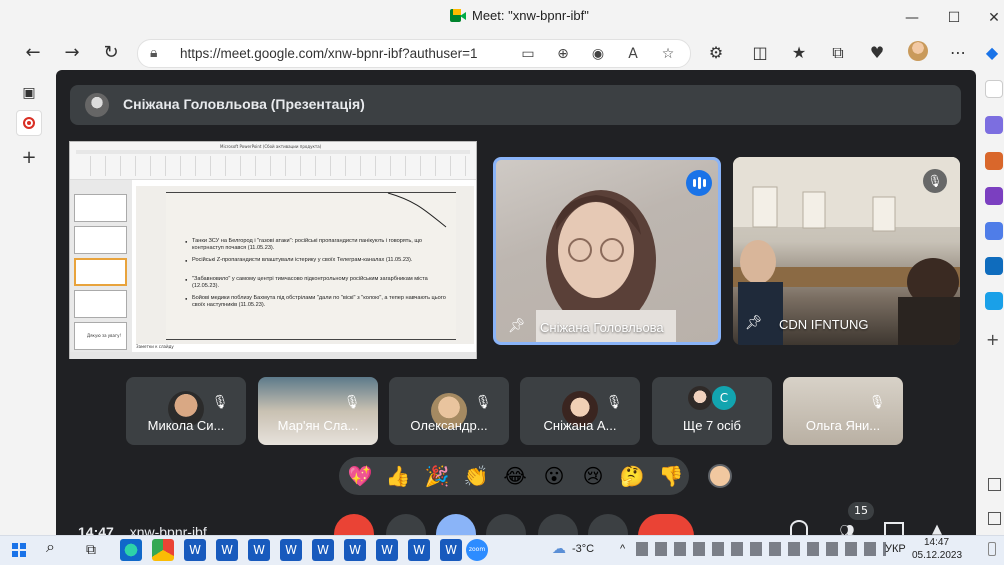 Image resolution: width=1004 pixels, height=565 pixels. Describe the element at coordinates (417, 210) in the screenshot. I see `slide-decoration` at that location.